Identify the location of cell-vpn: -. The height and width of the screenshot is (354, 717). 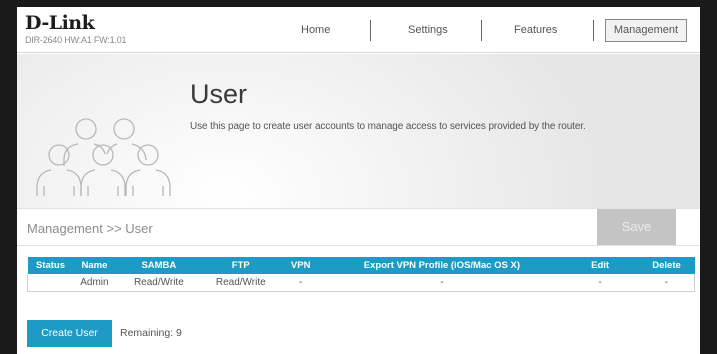
(301, 283).